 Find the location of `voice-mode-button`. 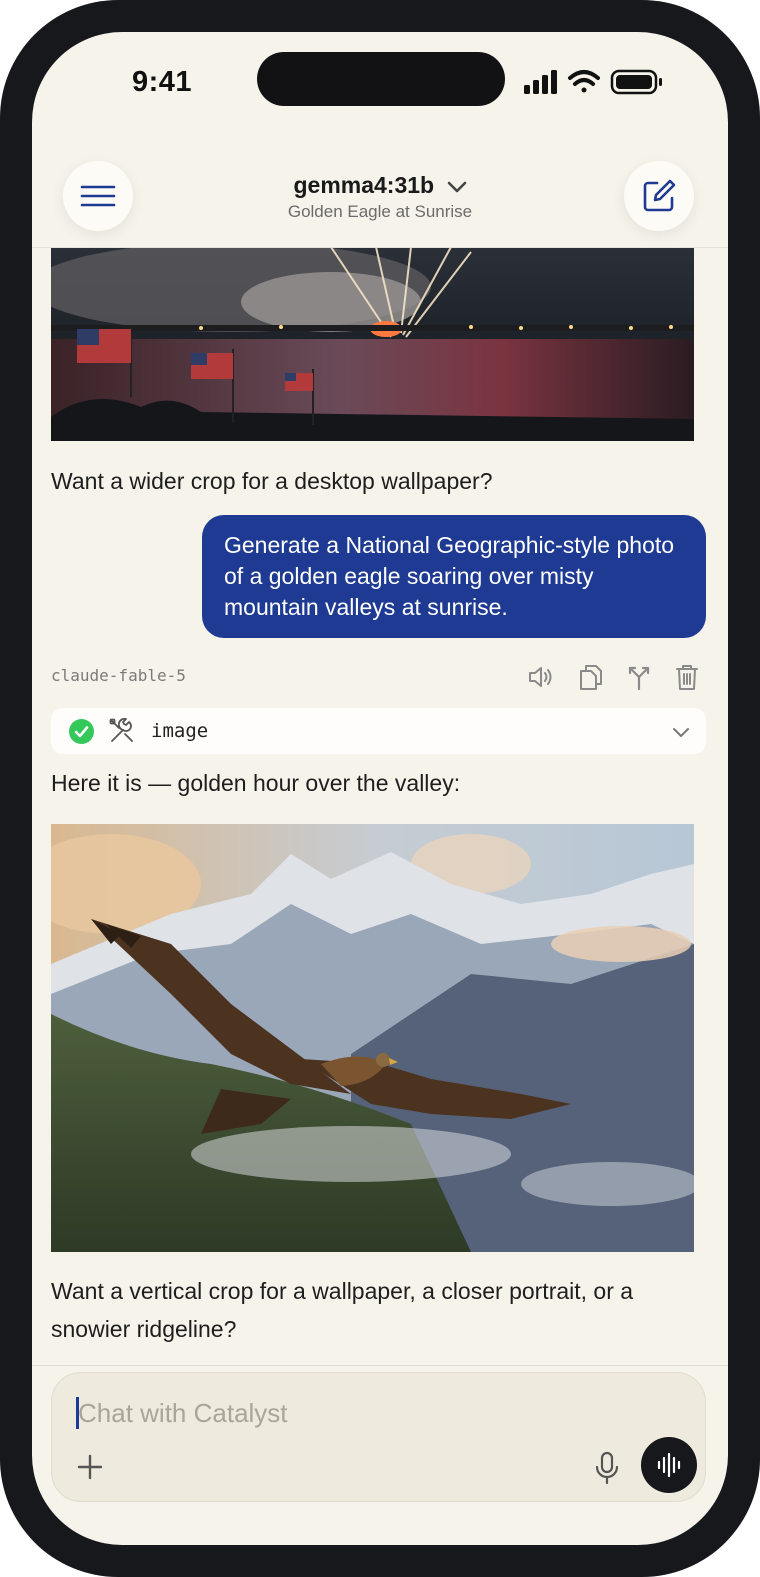

voice-mode-button is located at coordinates (669, 1465).